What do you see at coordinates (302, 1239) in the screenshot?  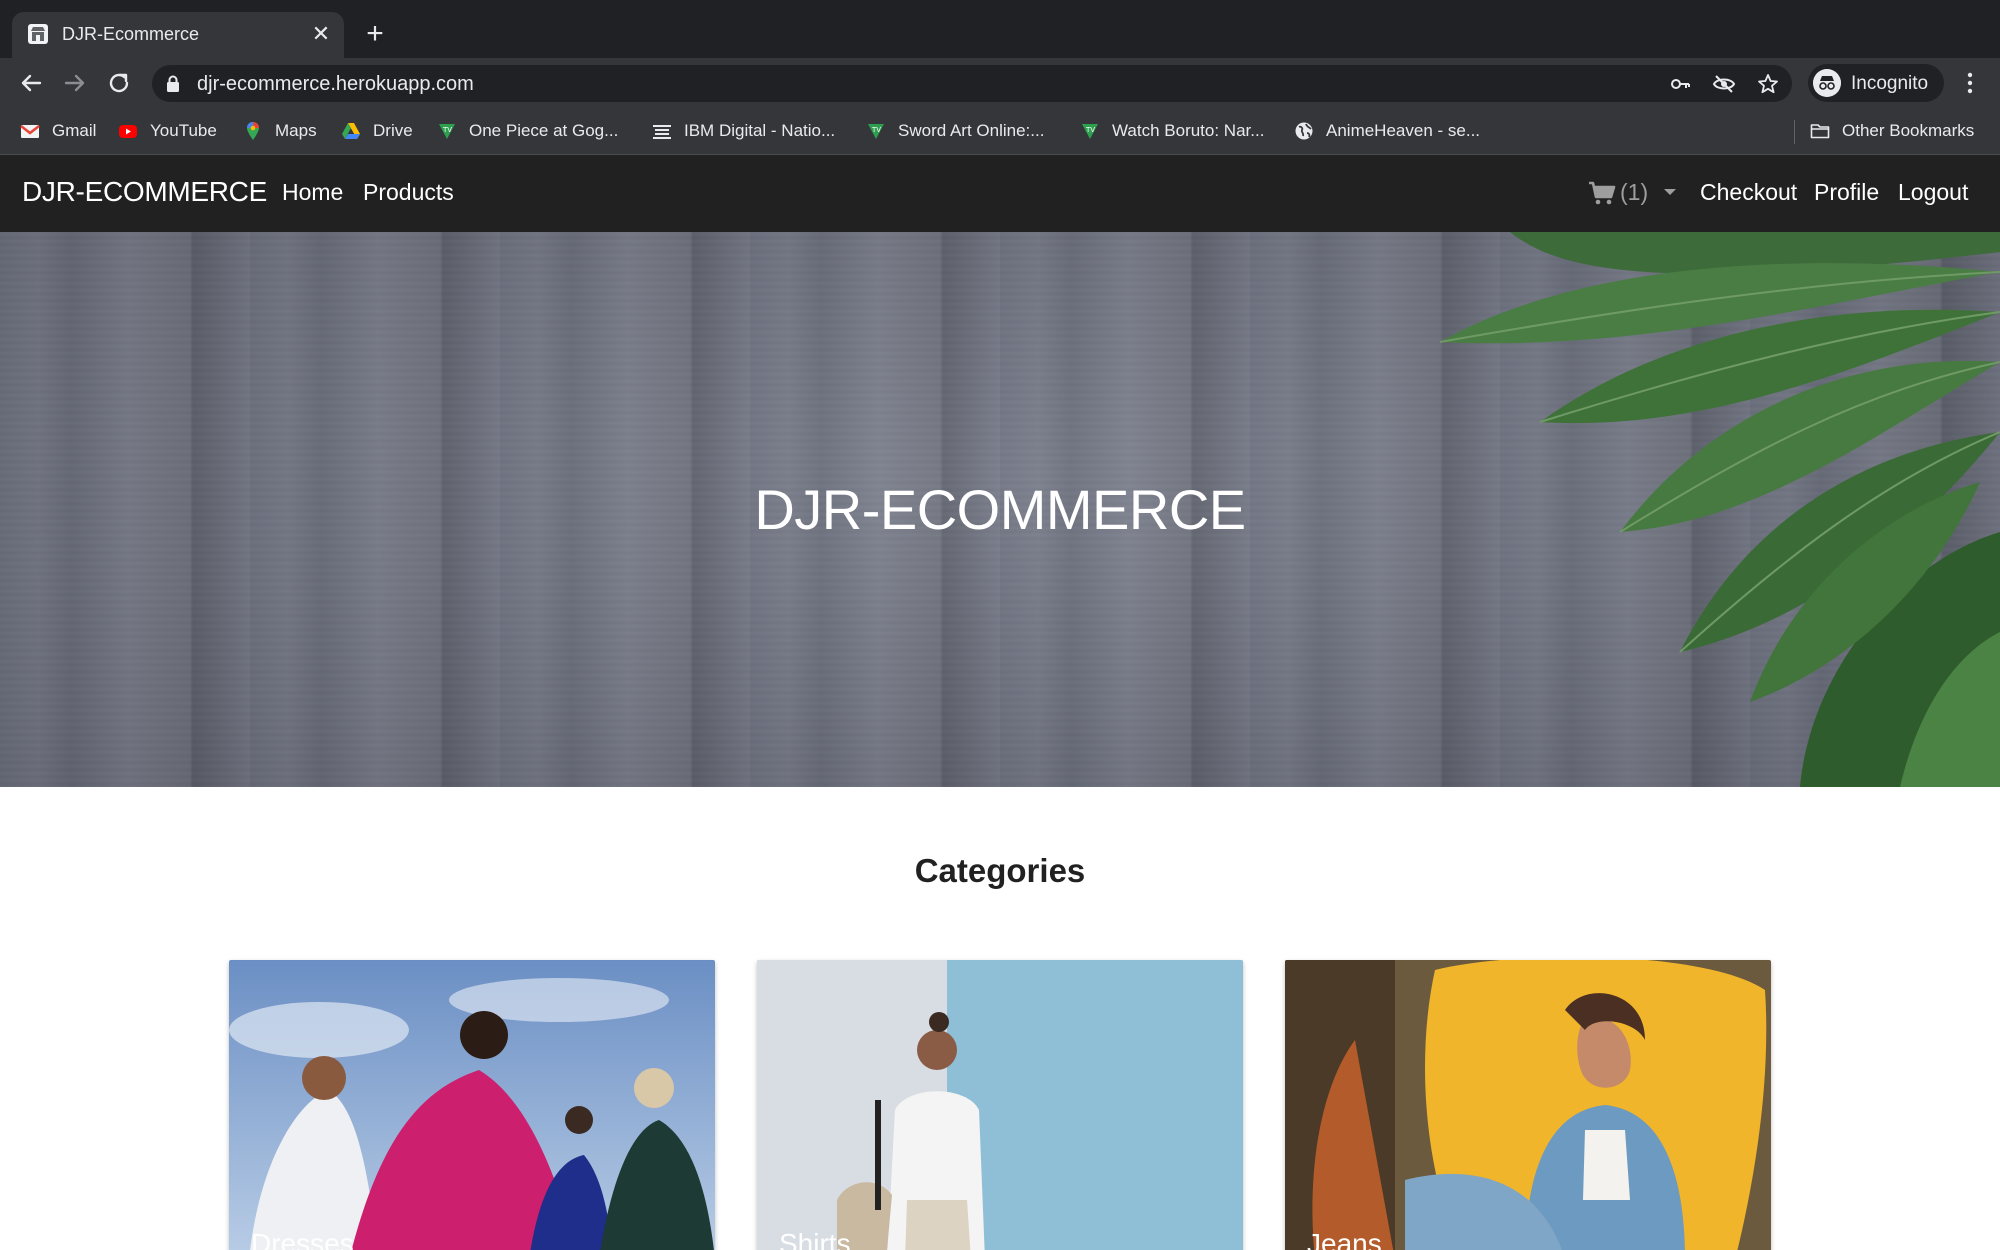 I see `category-label: Dresses` at bounding box center [302, 1239].